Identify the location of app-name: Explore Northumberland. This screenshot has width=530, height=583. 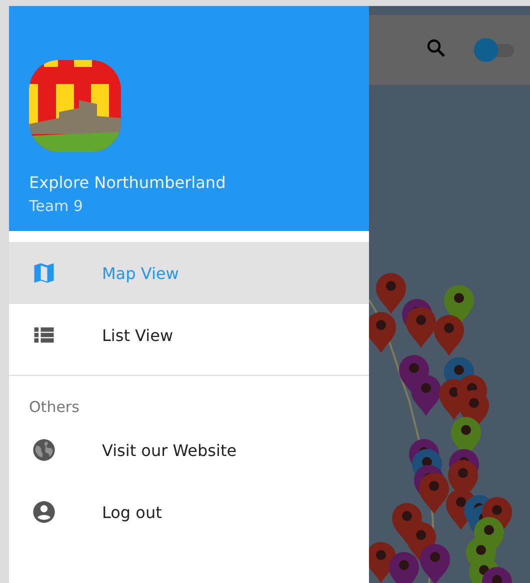
(128, 183).